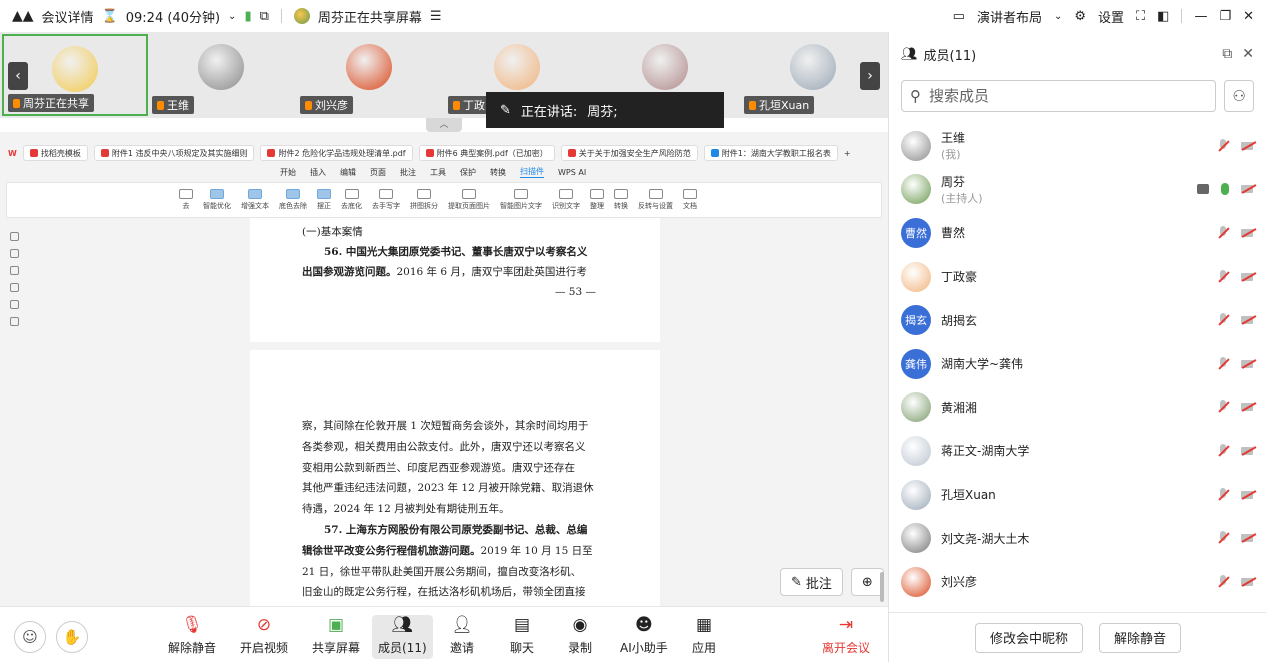 This screenshot has width=1266, height=662. I want to click on list-item: 王维 (我), so click(1077, 146).